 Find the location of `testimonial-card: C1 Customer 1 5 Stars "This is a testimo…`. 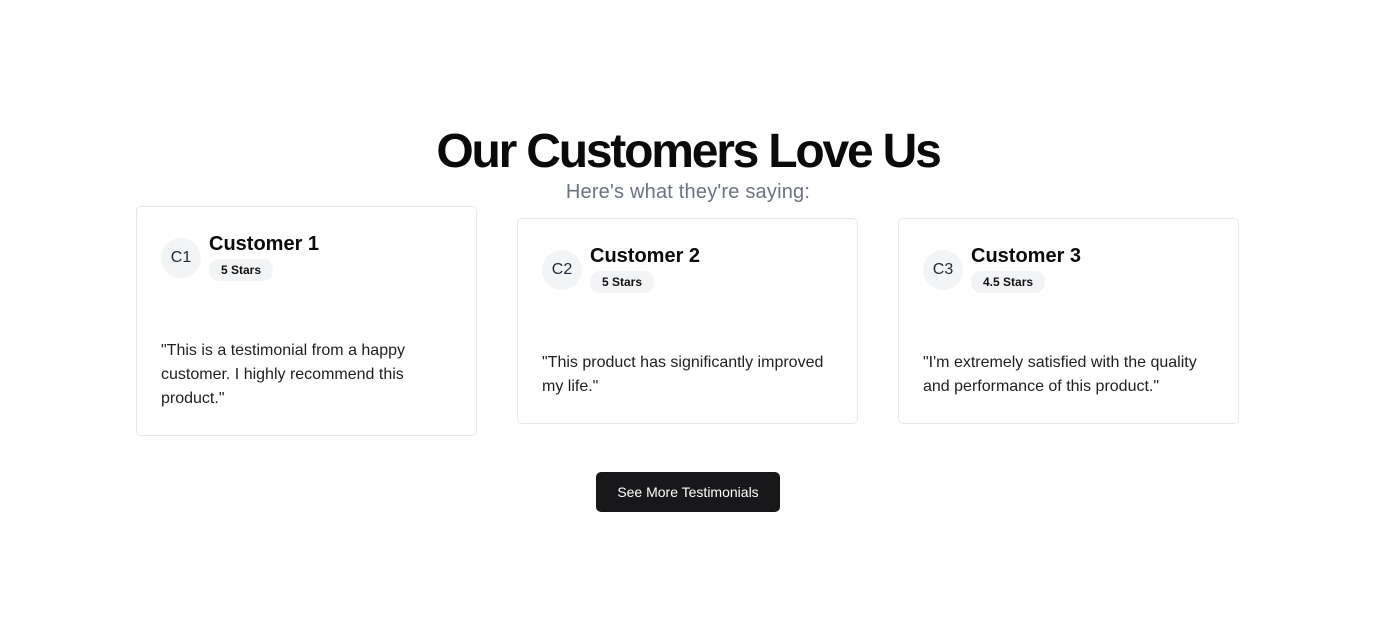

testimonial-card: C1 Customer 1 5 Stars "This is a testimo… is located at coordinates (306, 321).